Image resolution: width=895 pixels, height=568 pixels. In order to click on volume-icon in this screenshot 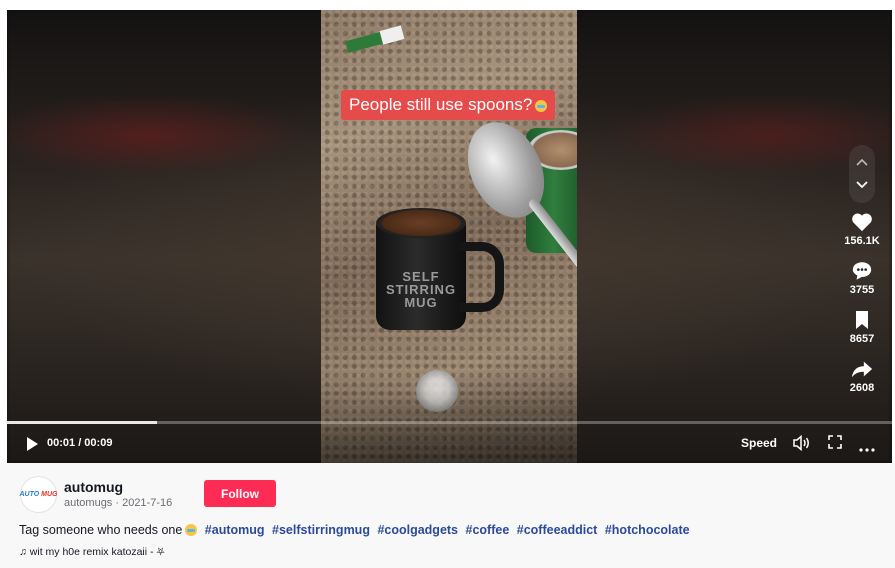, I will do `click(801, 443)`.